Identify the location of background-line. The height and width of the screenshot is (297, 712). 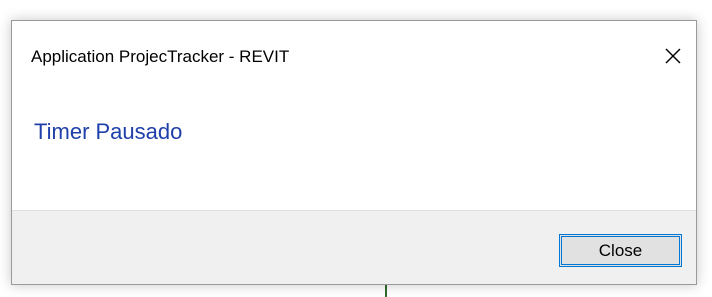
(386, 291).